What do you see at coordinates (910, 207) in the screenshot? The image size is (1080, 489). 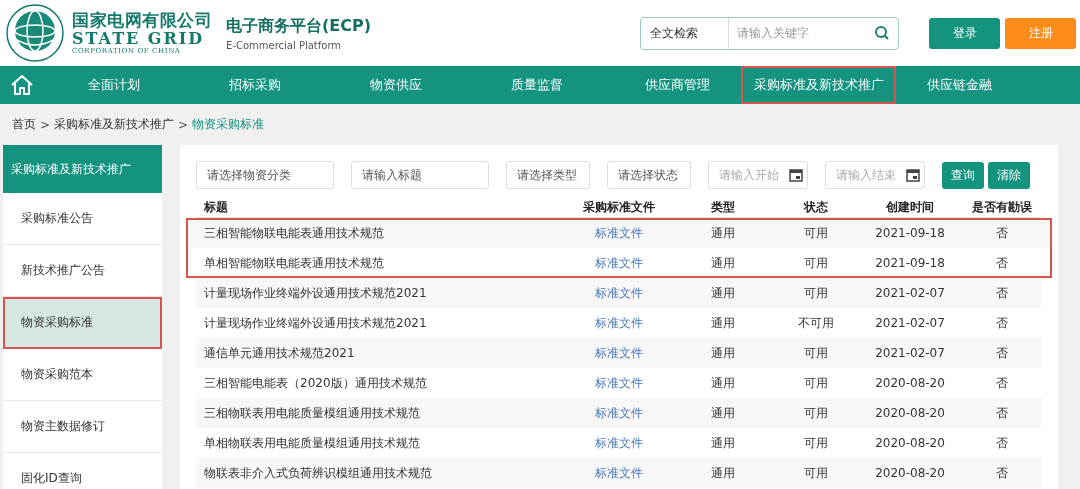 I see `column-header: 创建时间` at bounding box center [910, 207].